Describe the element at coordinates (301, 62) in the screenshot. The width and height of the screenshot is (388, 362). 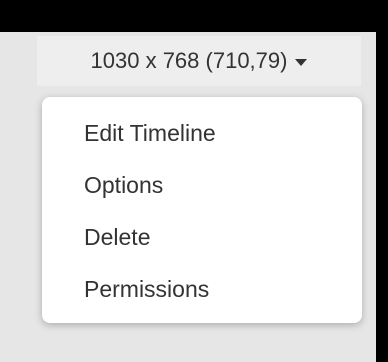
I see `caret-down-icon` at that location.